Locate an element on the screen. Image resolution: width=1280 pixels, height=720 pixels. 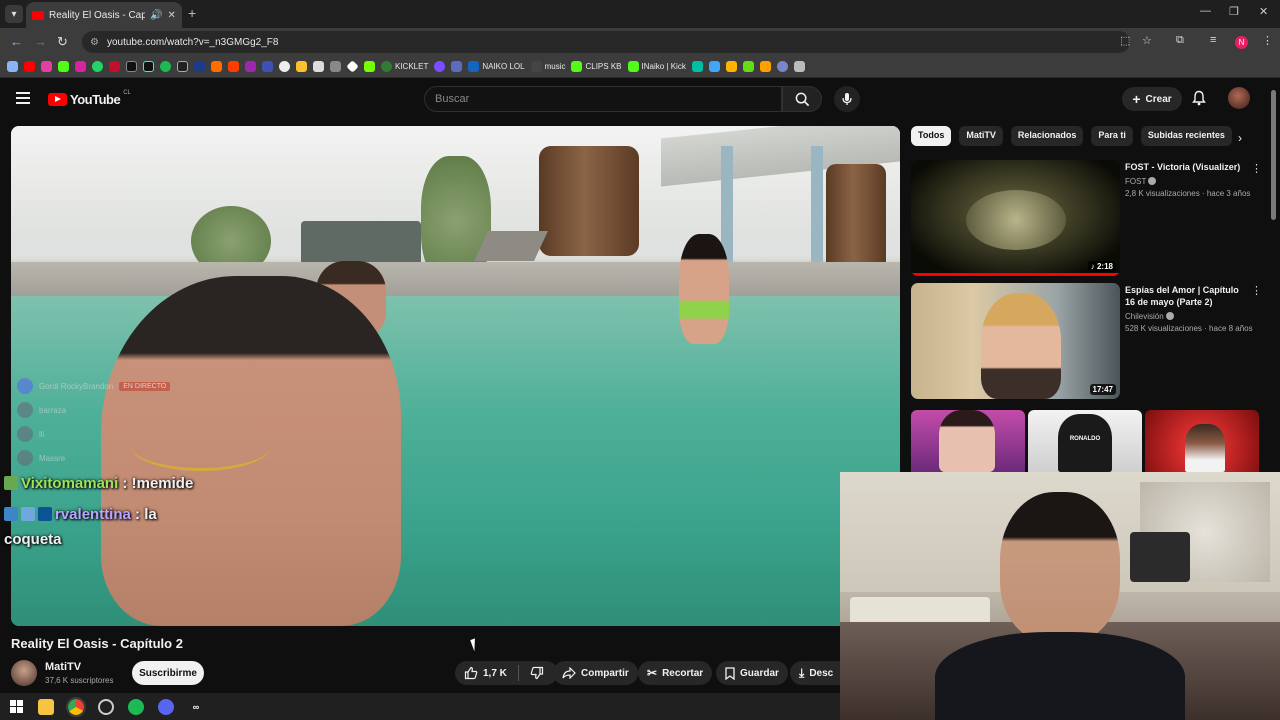
bookmark-whatsapp-icon is located at coordinates (97, 67).